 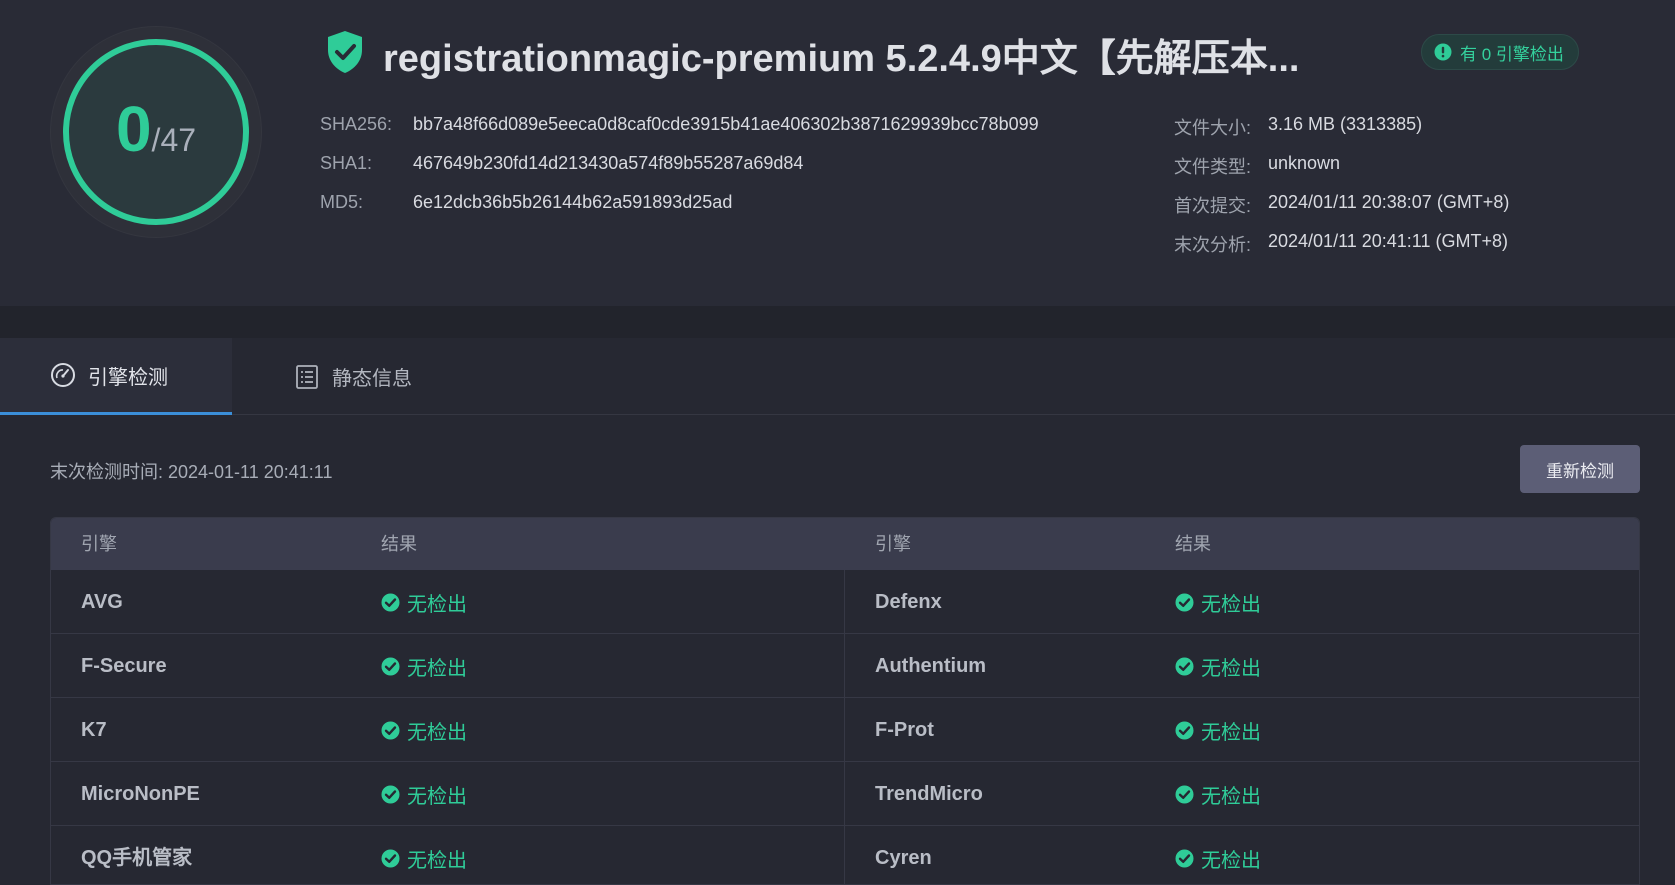 I want to click on header-result-left: 结果, so click(x=399, y=544).